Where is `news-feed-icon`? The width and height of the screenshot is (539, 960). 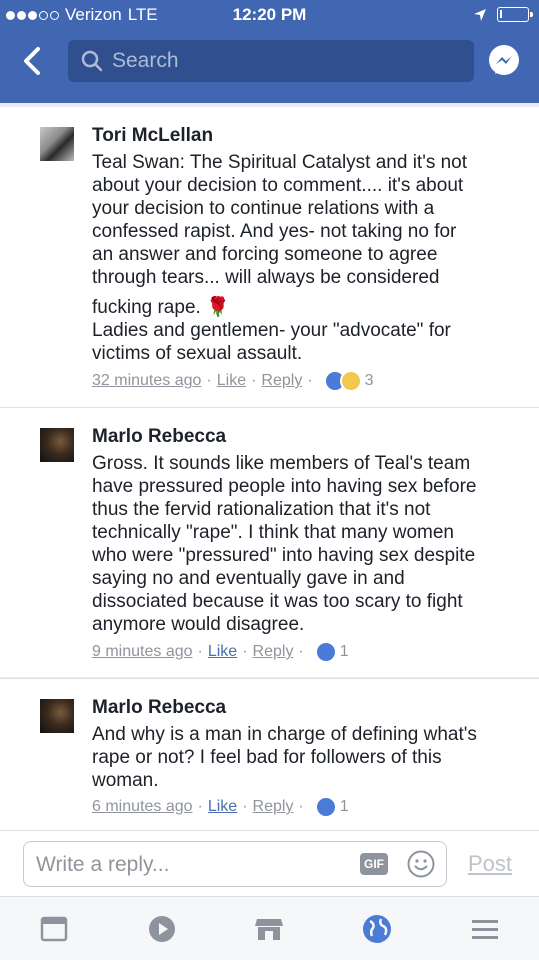
news-feed-icon is located at coordinates (54, 929).